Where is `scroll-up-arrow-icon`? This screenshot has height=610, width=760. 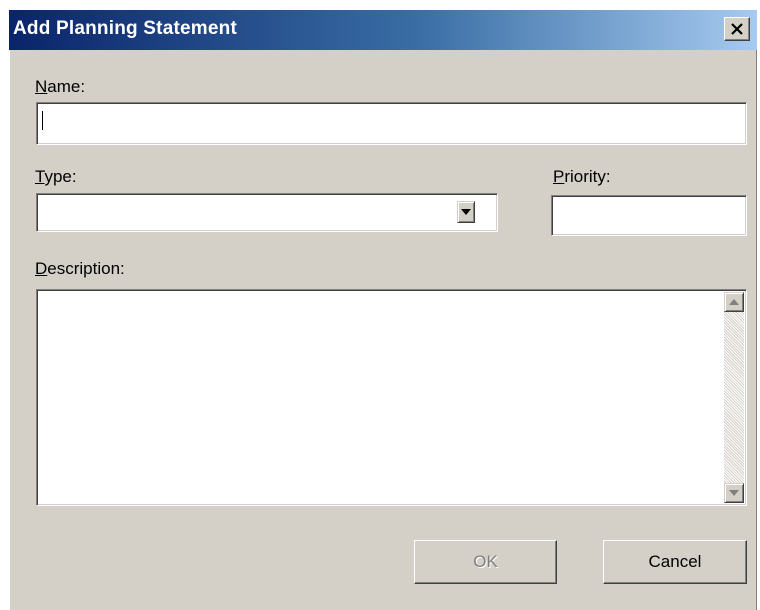
scroll-up-arrow-icon is located at coordinates (734, 302).